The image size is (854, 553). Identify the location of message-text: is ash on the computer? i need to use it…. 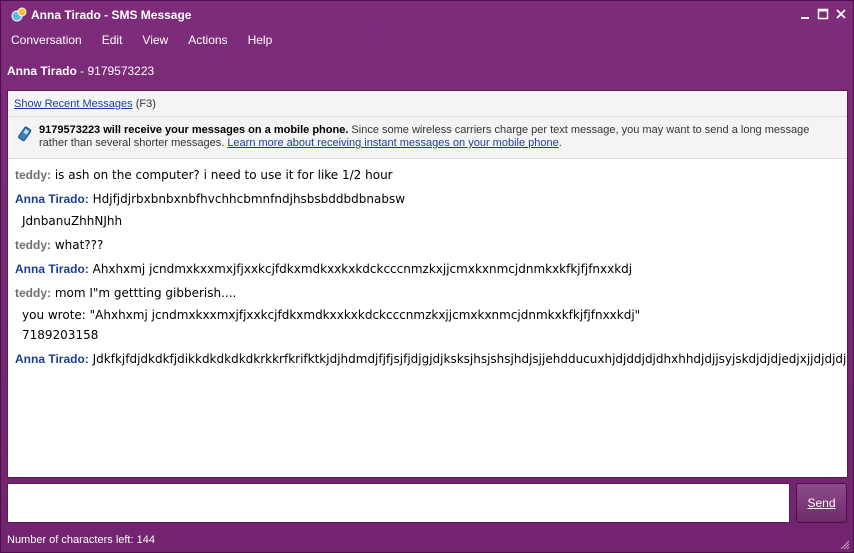
(223, 175).